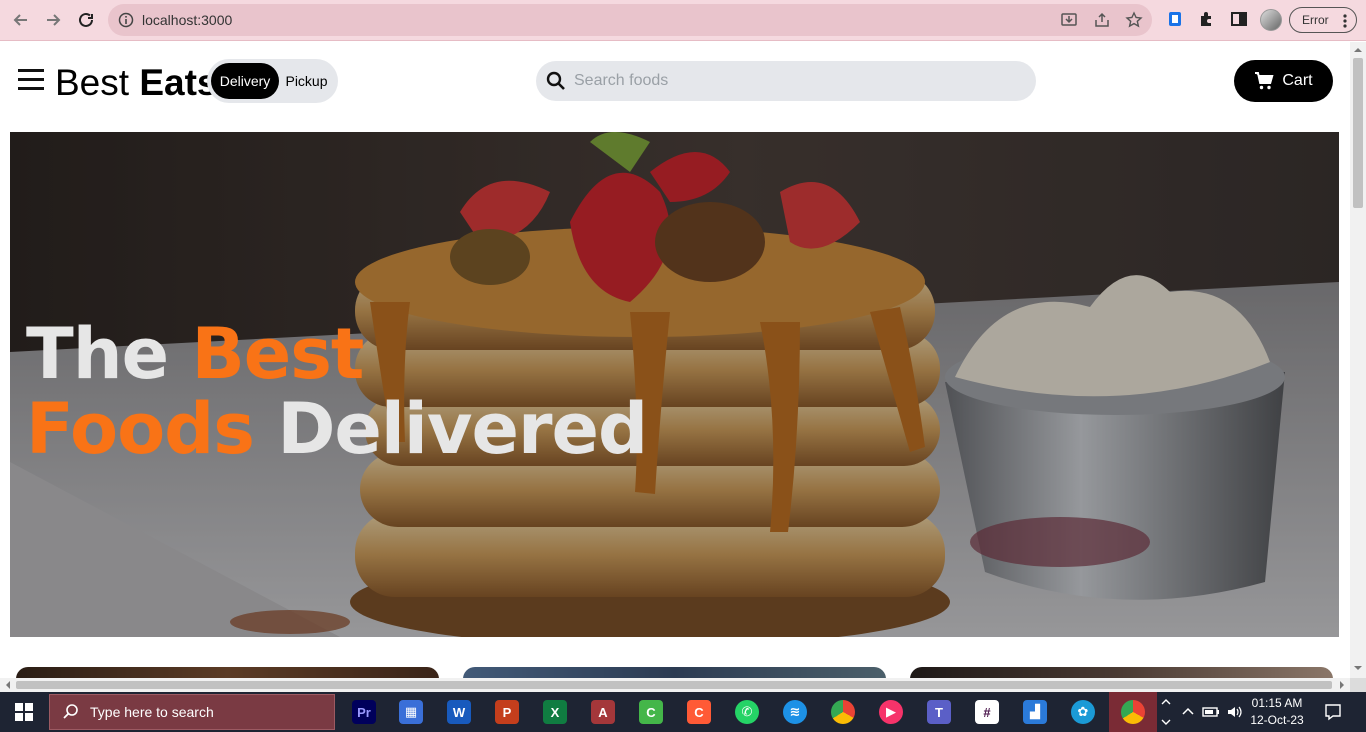 Image resolution: width=1366 pixels, height=732 pixels. Describe the element at coordinates (136, 83) in the screenshot. I see `brand-logo: Best Eats` at that location.